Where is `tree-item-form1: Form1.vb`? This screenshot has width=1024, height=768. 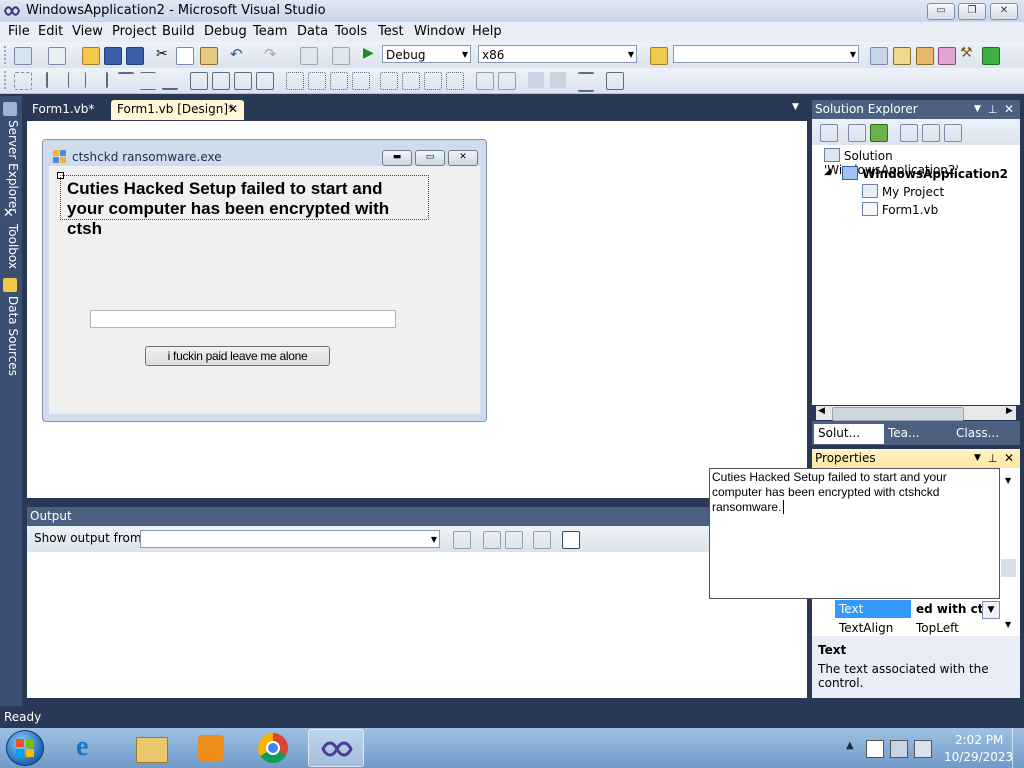 tree-item-form1: Form1.vb is located at coordinates (900, 209).